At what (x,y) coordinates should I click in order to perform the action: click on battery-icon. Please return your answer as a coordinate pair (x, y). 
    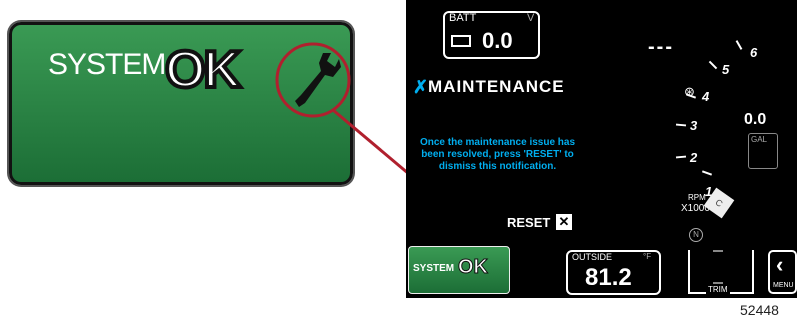
    Looking at the image, I should click on (461, 41).